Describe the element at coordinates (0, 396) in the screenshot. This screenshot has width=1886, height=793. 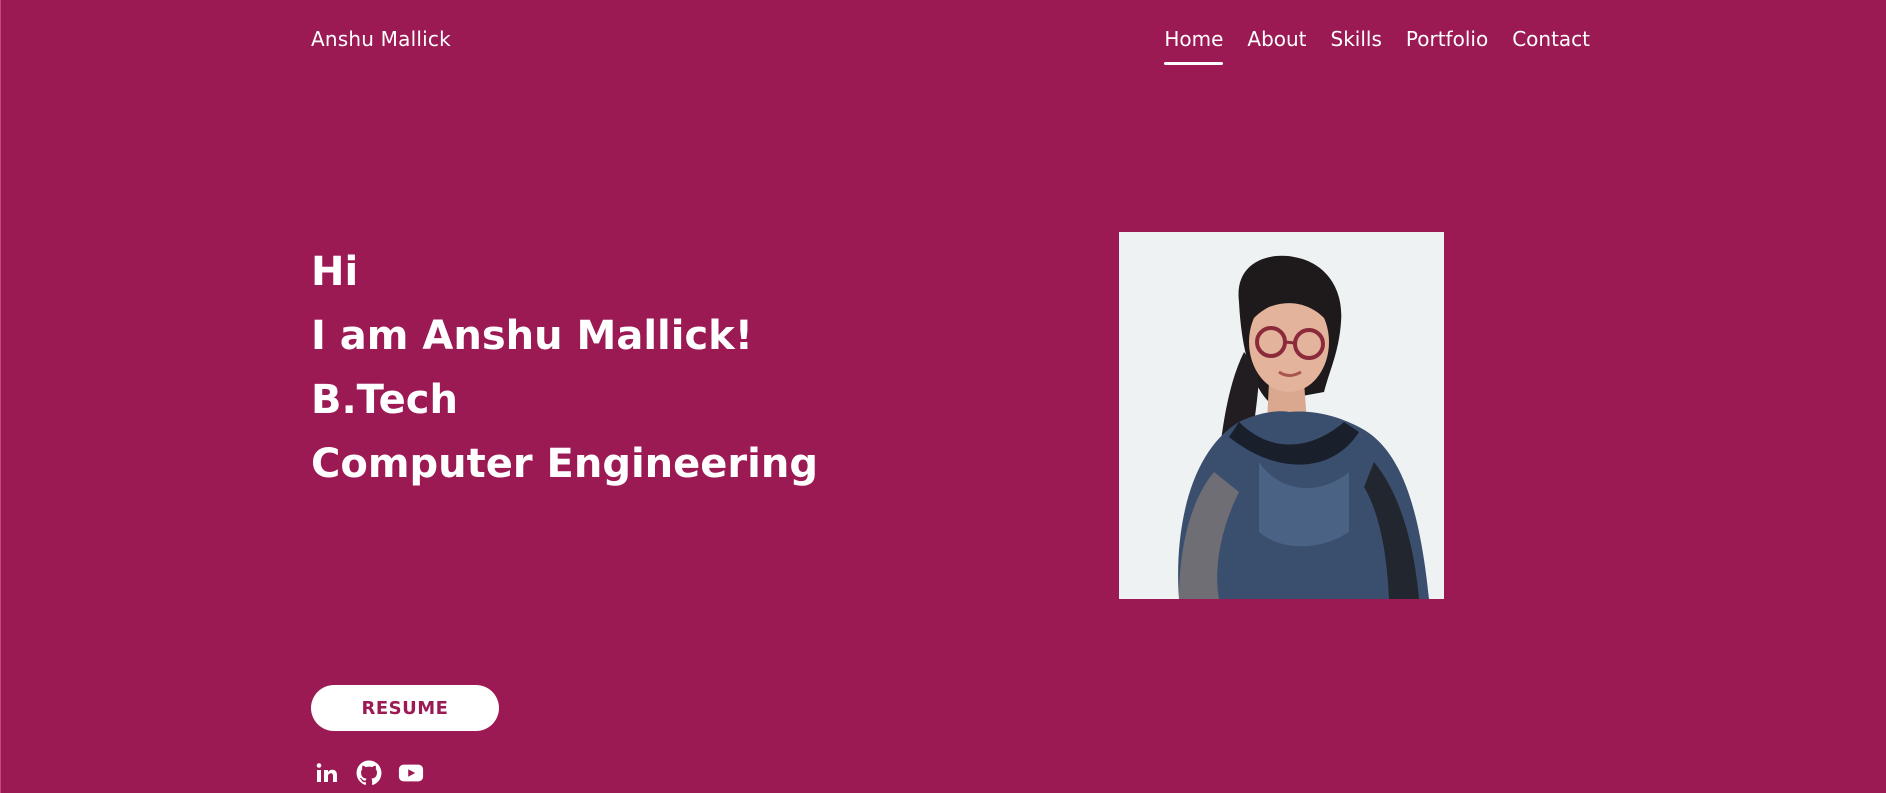
I see `left-border` at that location.